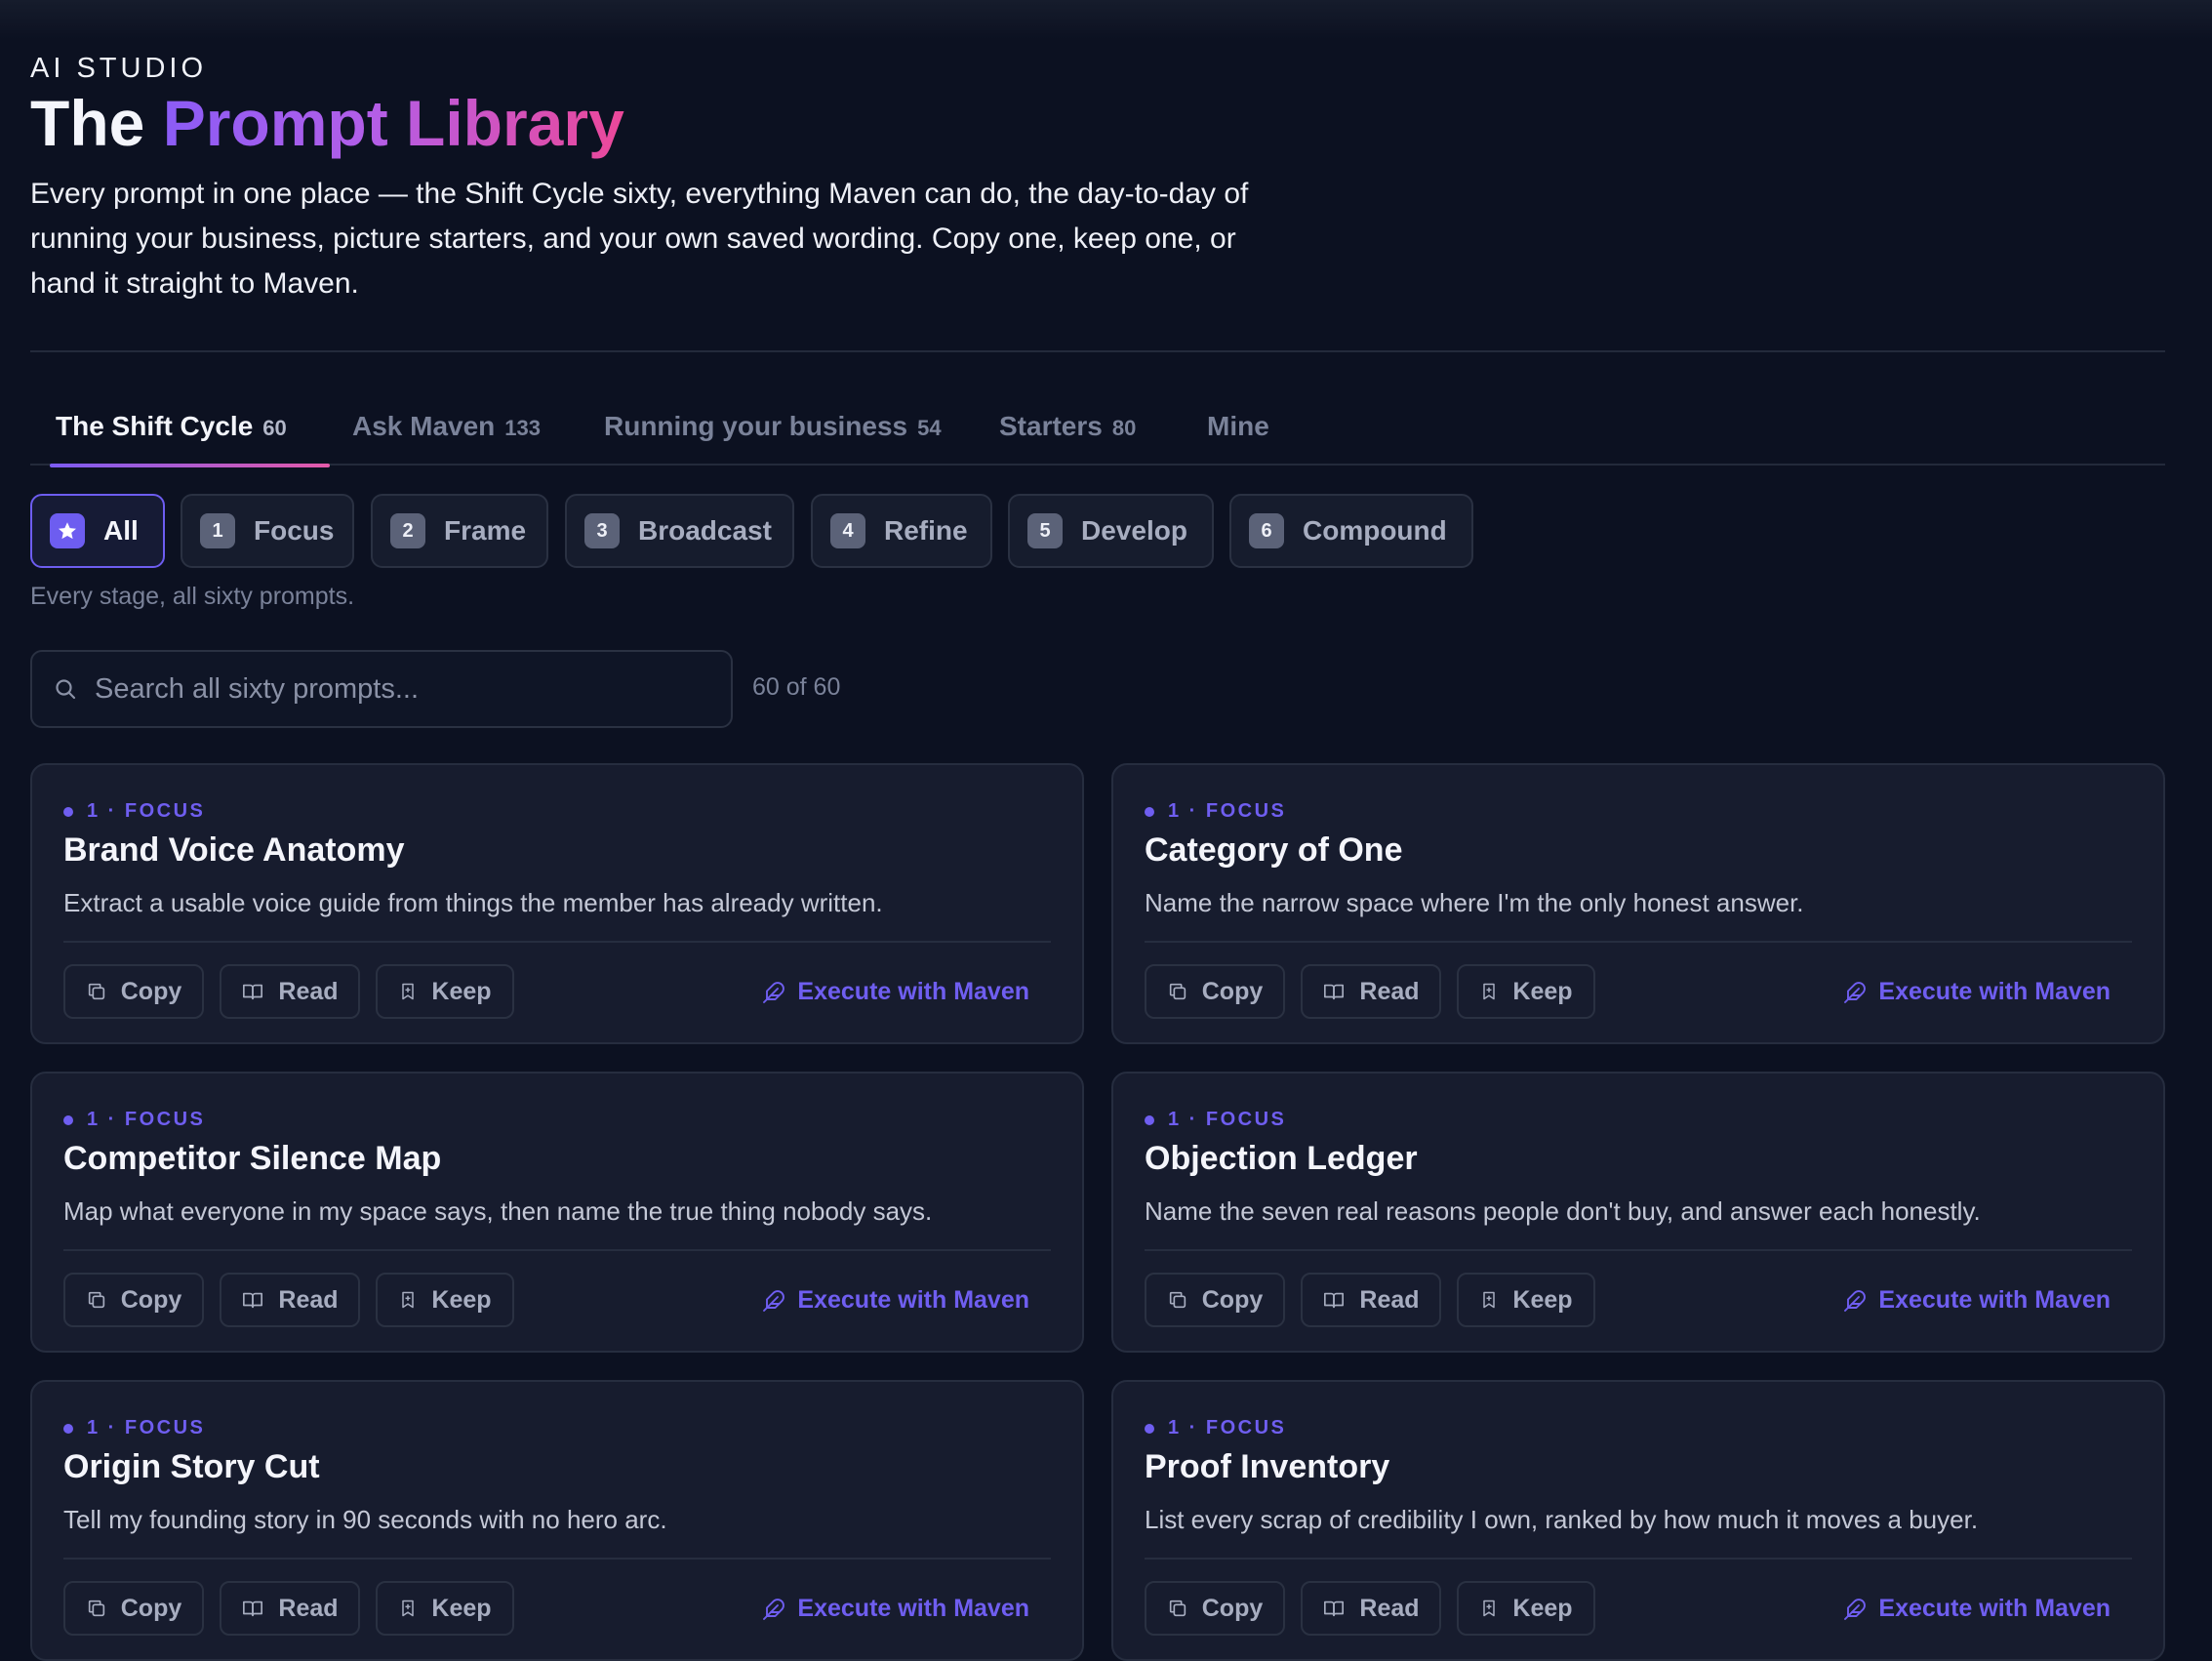 The image size is (2212, 1661). Describe the element at coordinates (234, 850) in the screenshot. I see `card-title: Brand Voice Anatomy` at that location.